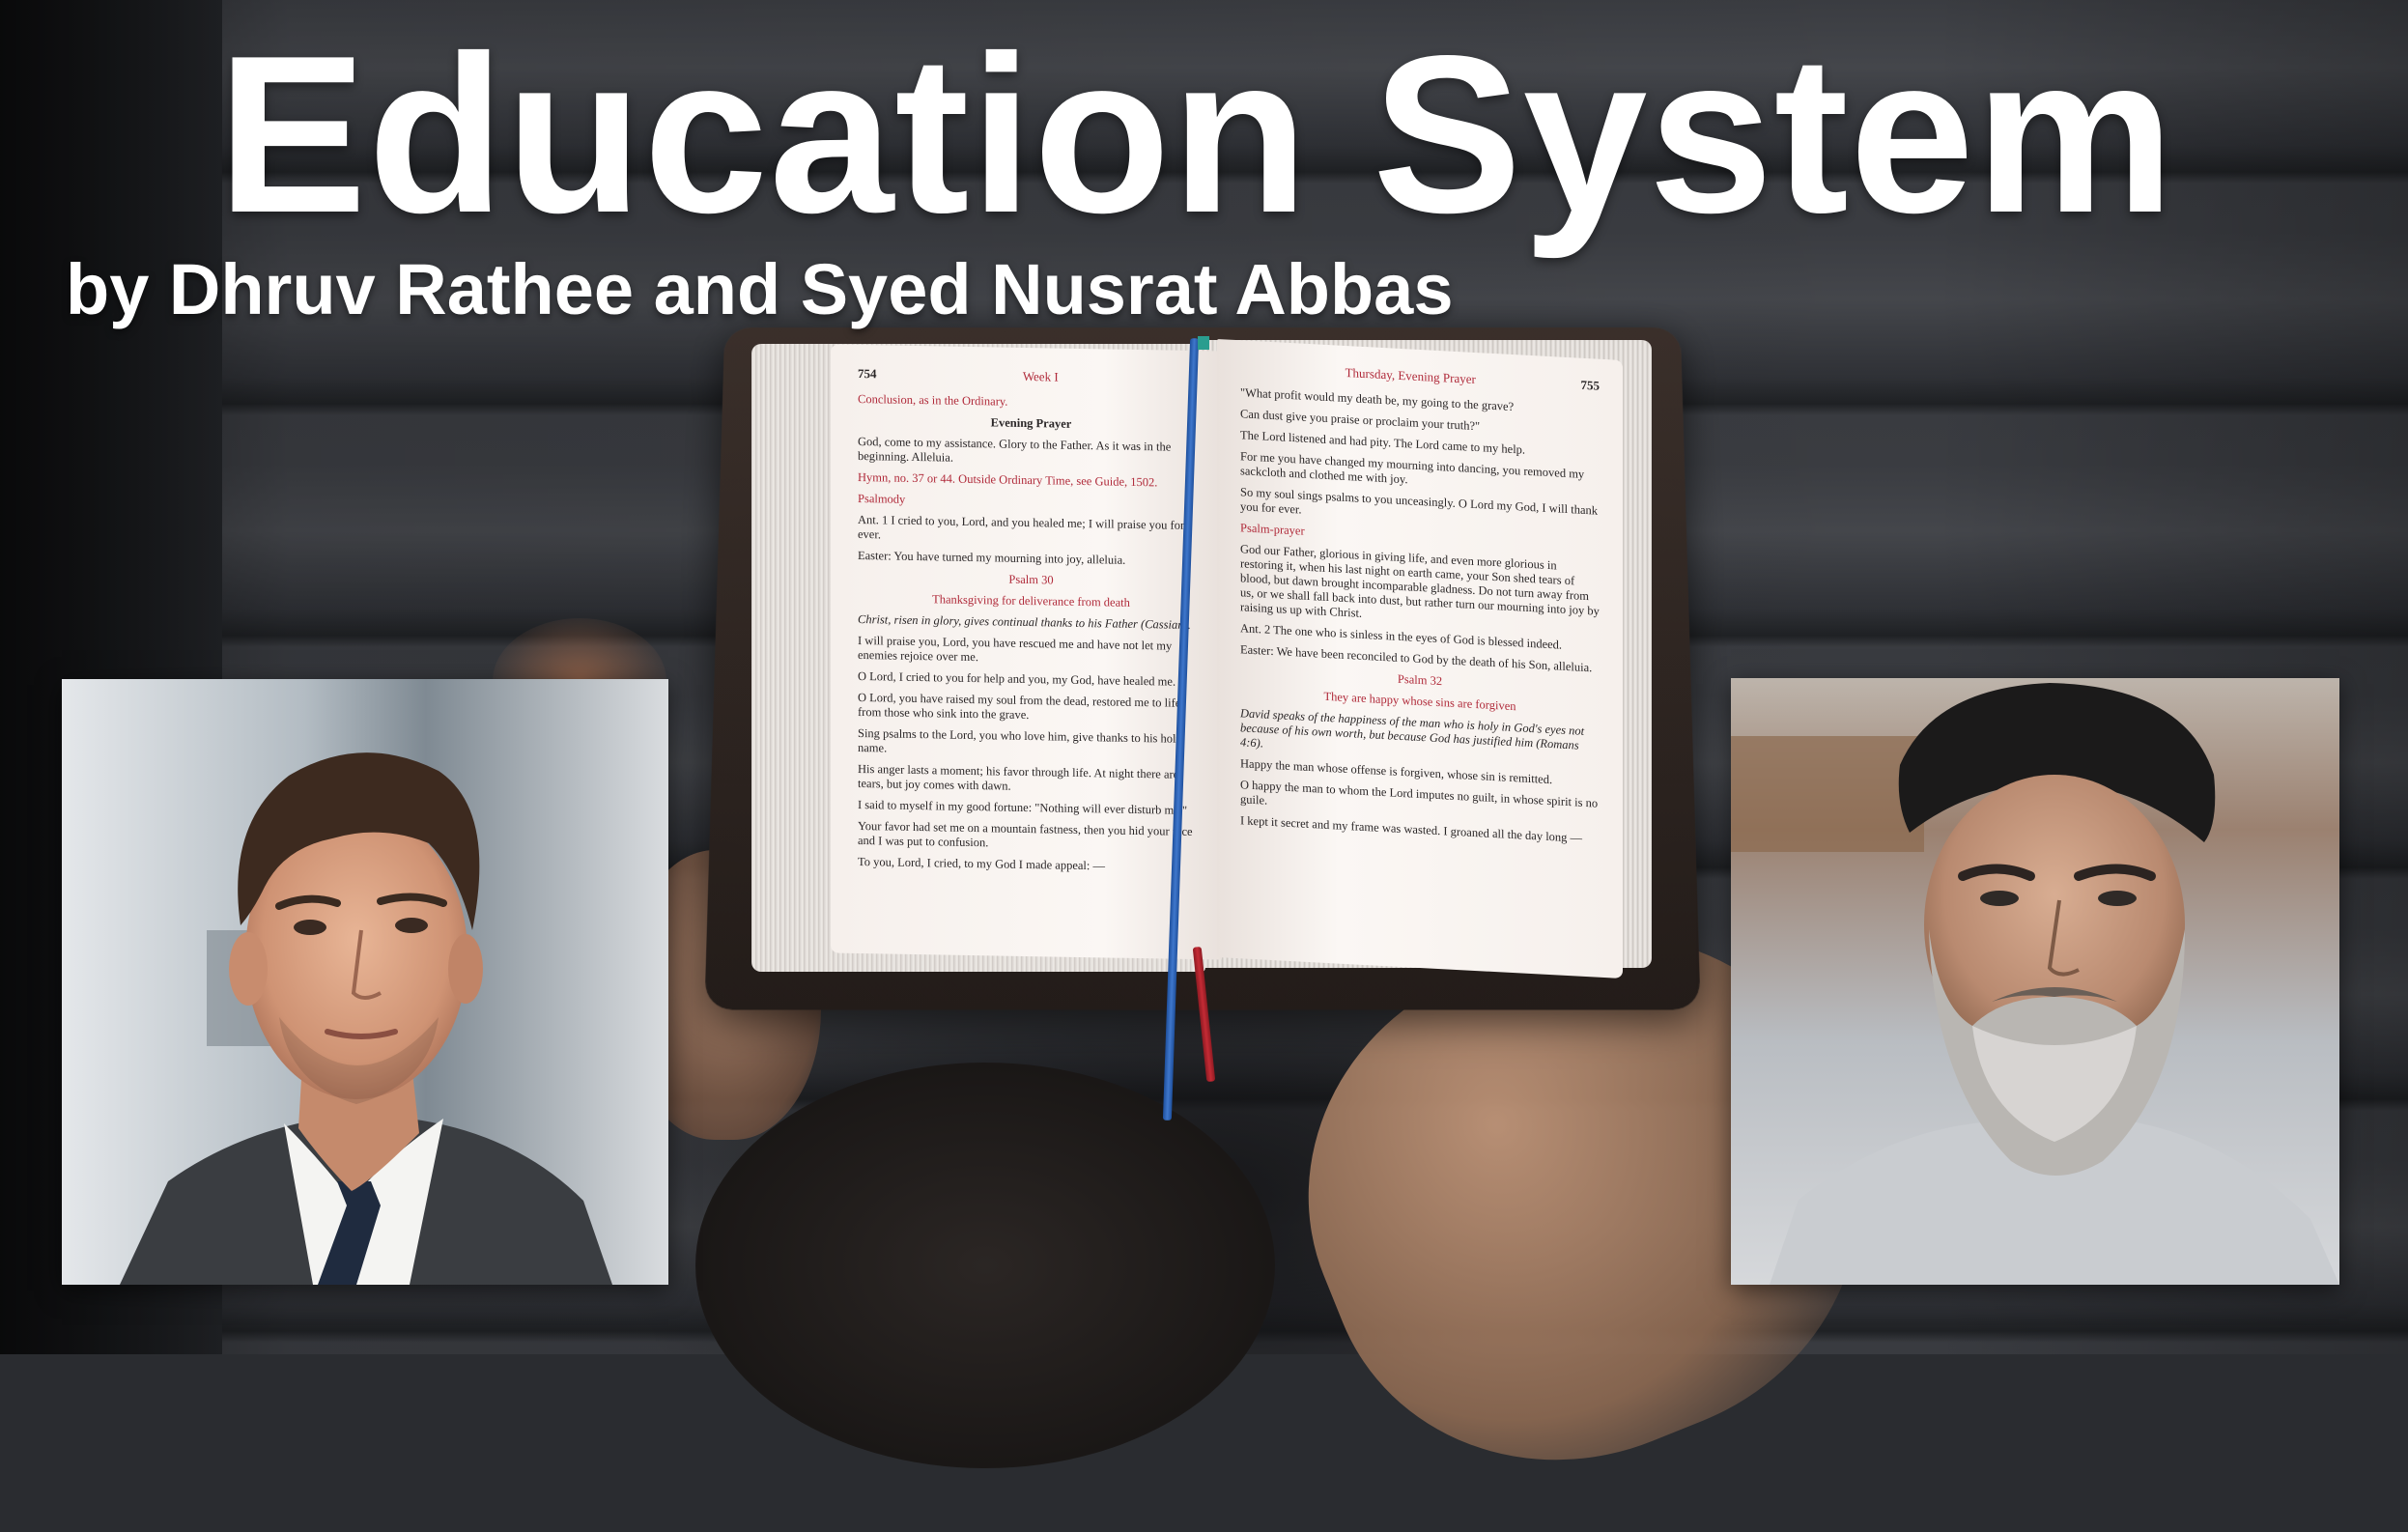  I want to click on headline-subtitle: by Dhruv Rathee and Syed Nusrat Abbas, so click(838, 289).